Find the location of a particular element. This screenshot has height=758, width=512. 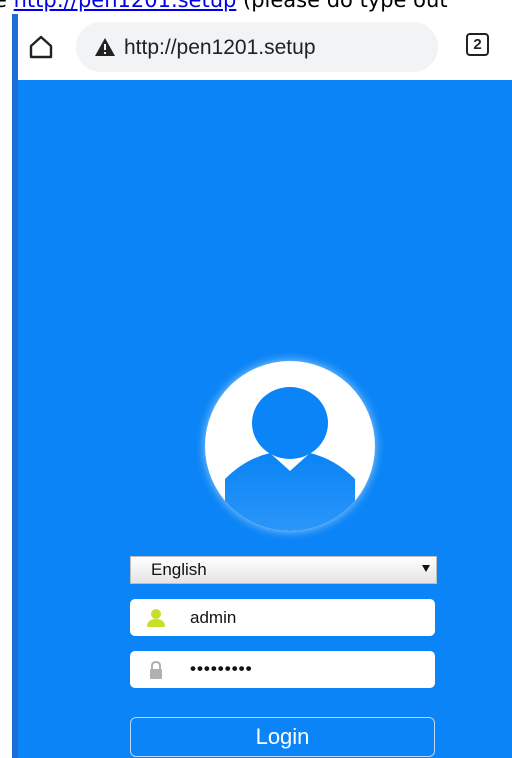

caption-suffix: (please do type out is located at coordinates (342, 6).